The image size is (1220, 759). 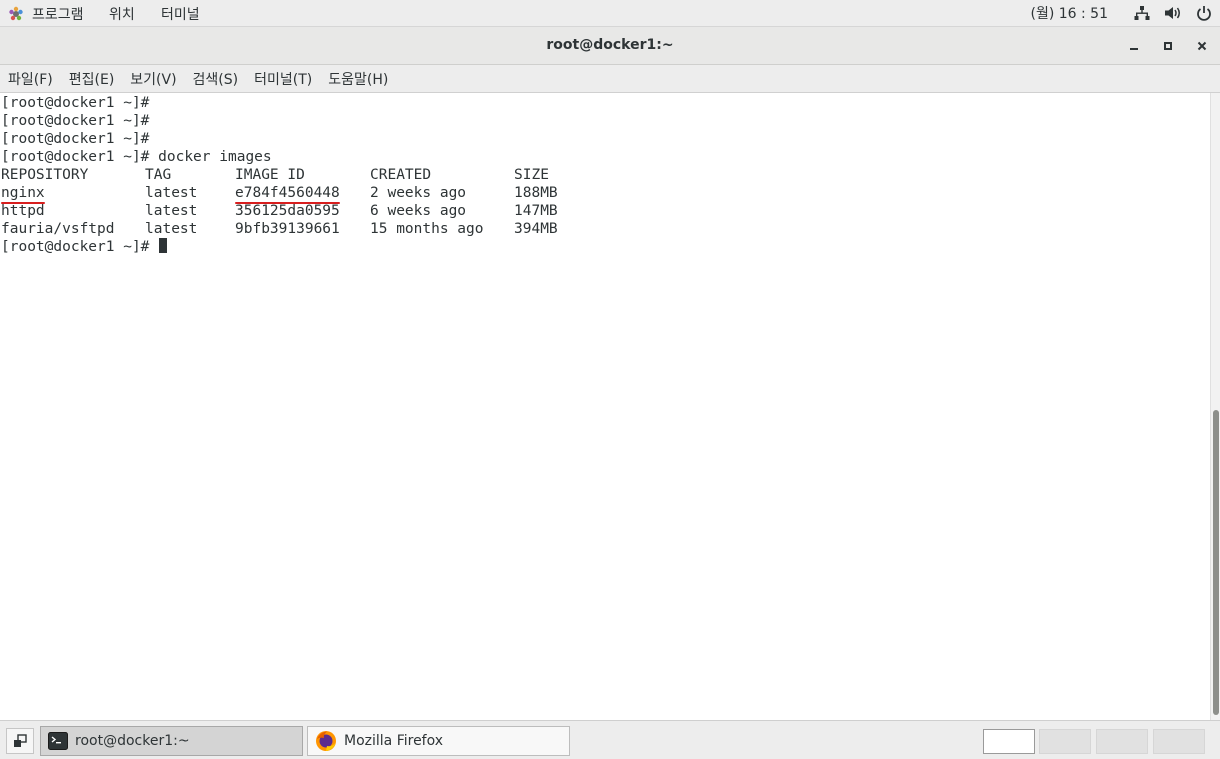 I want to click on header-created: CREATED, so click(x=401, y=175).